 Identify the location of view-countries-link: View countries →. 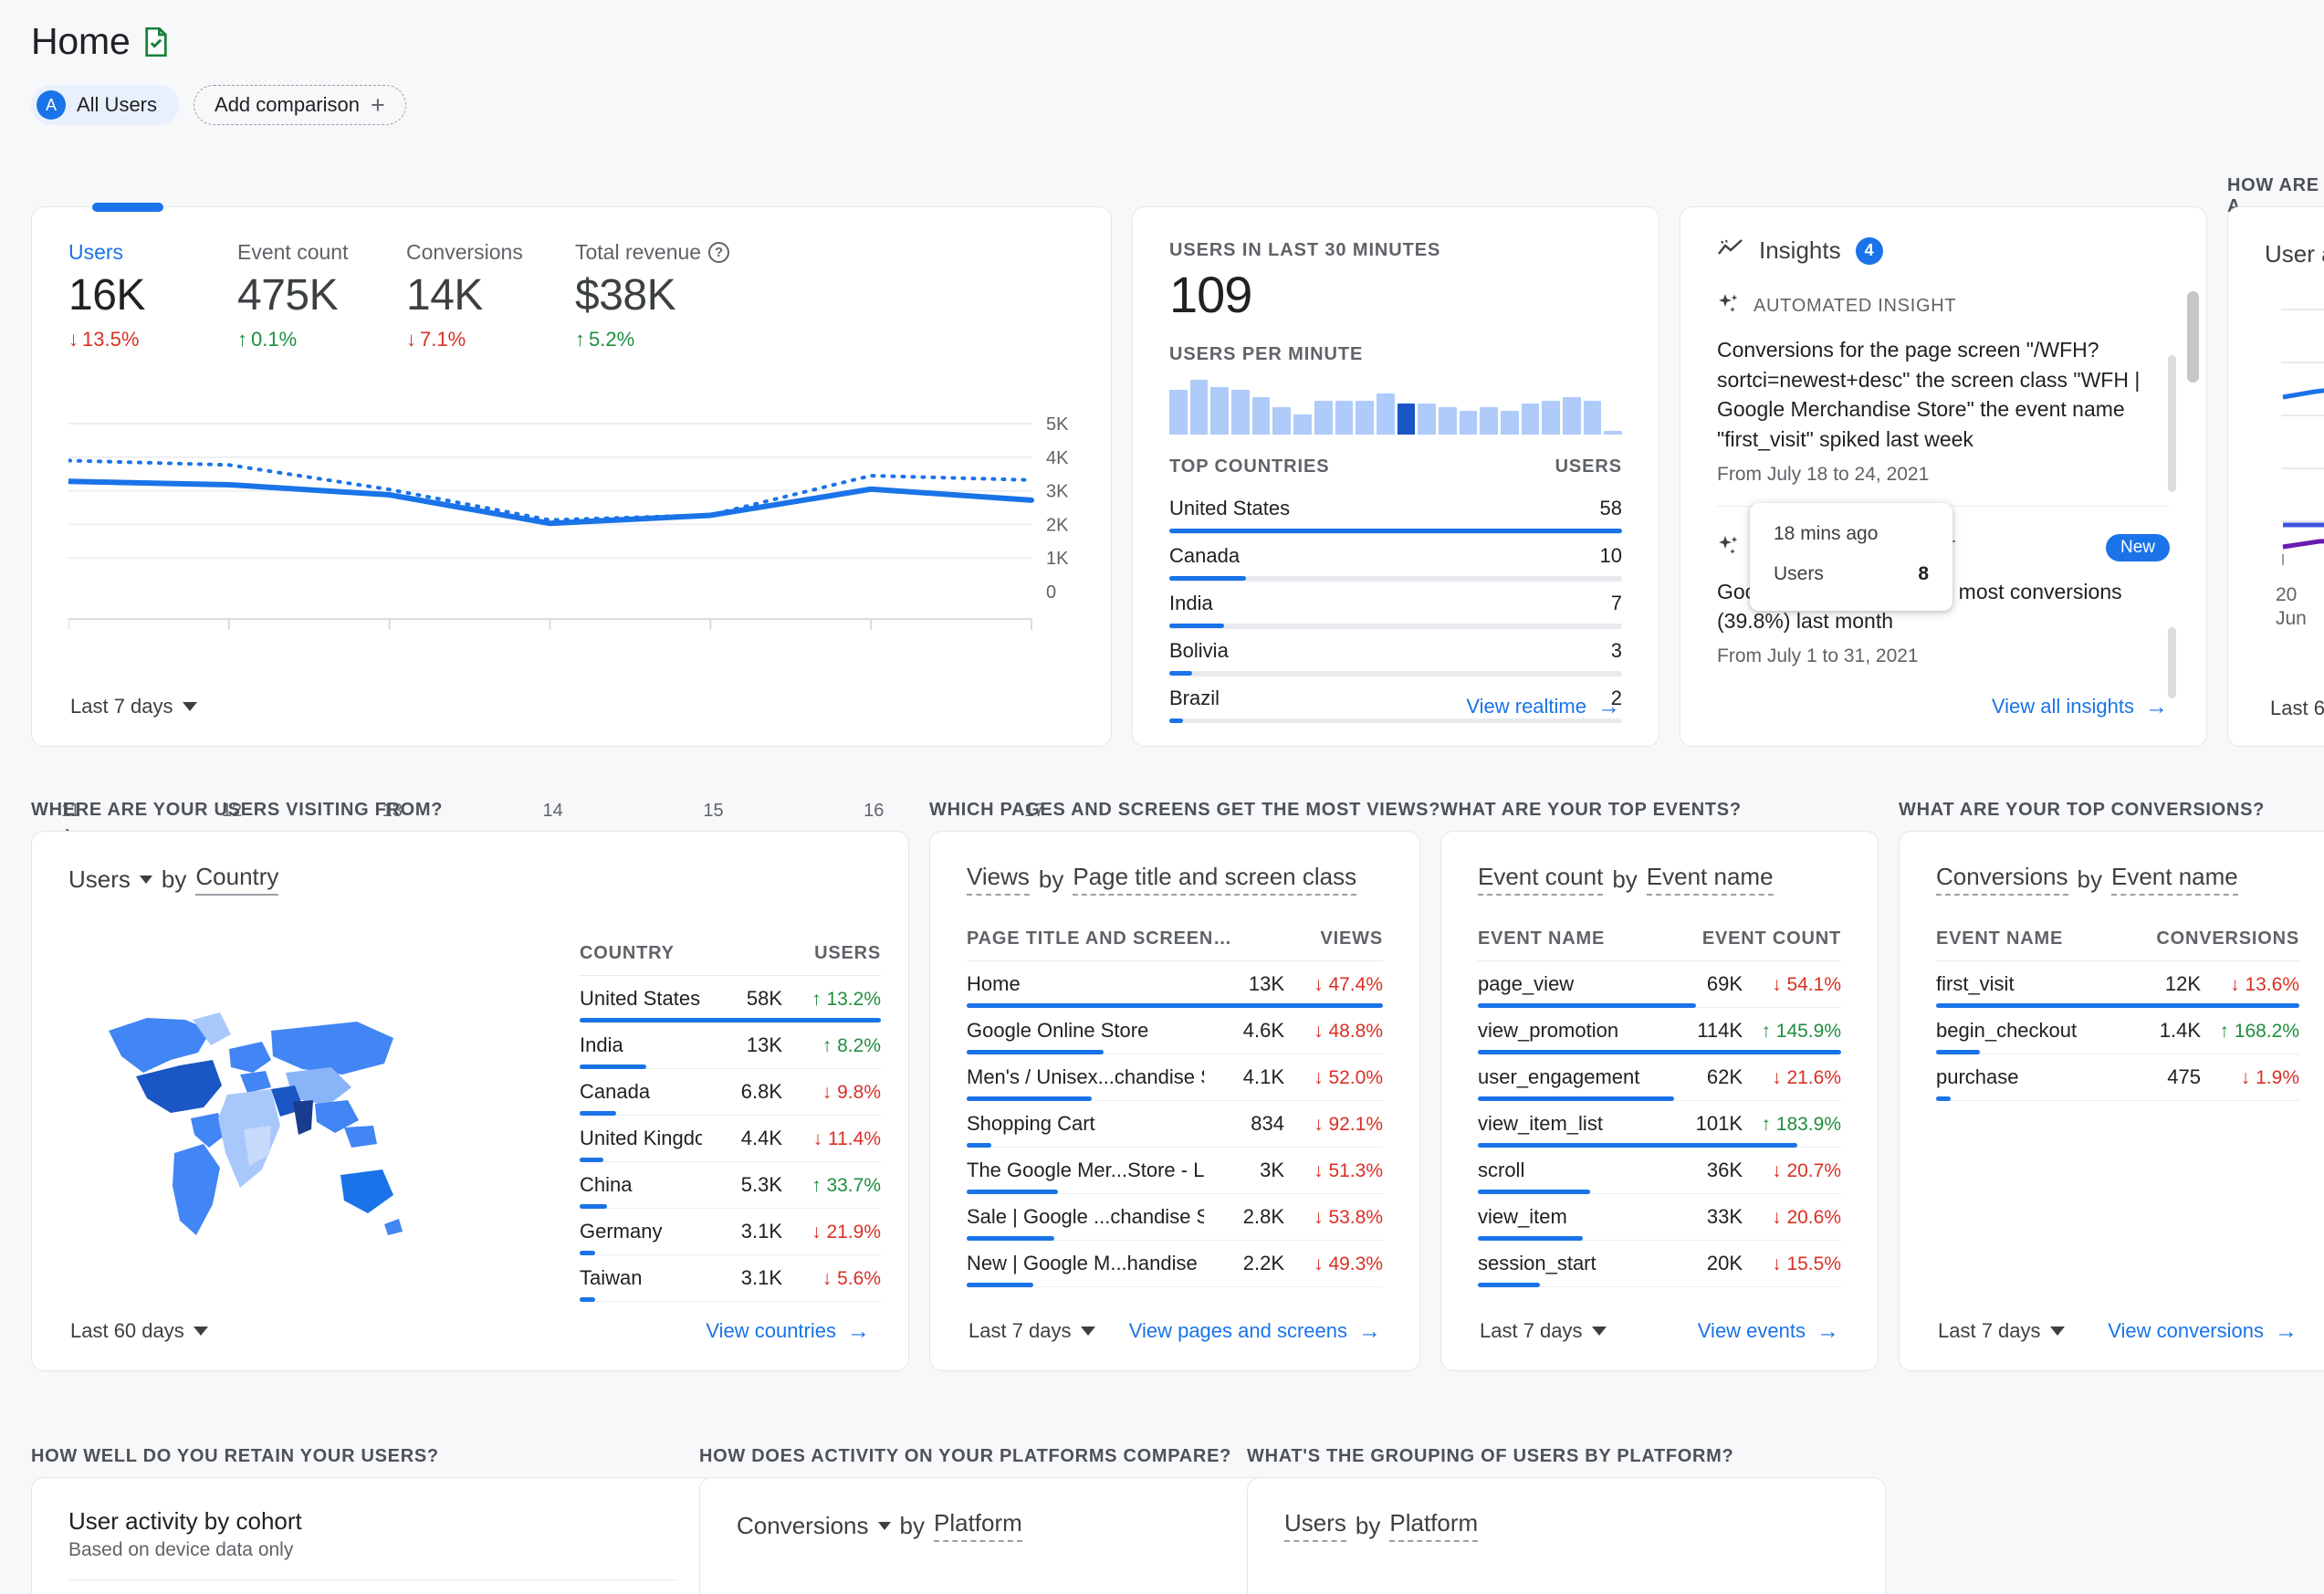
(788, 1331).